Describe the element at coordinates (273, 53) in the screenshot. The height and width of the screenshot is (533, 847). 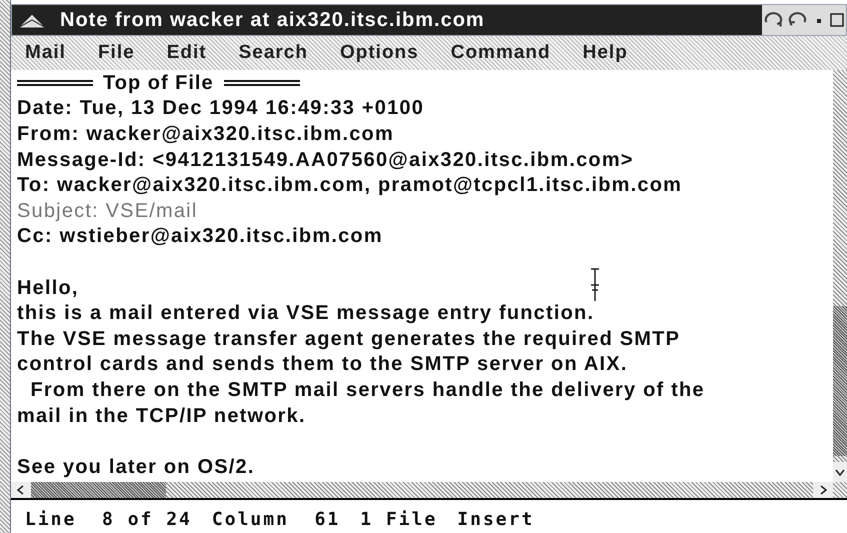
I see `menu-item: Search` at that location.